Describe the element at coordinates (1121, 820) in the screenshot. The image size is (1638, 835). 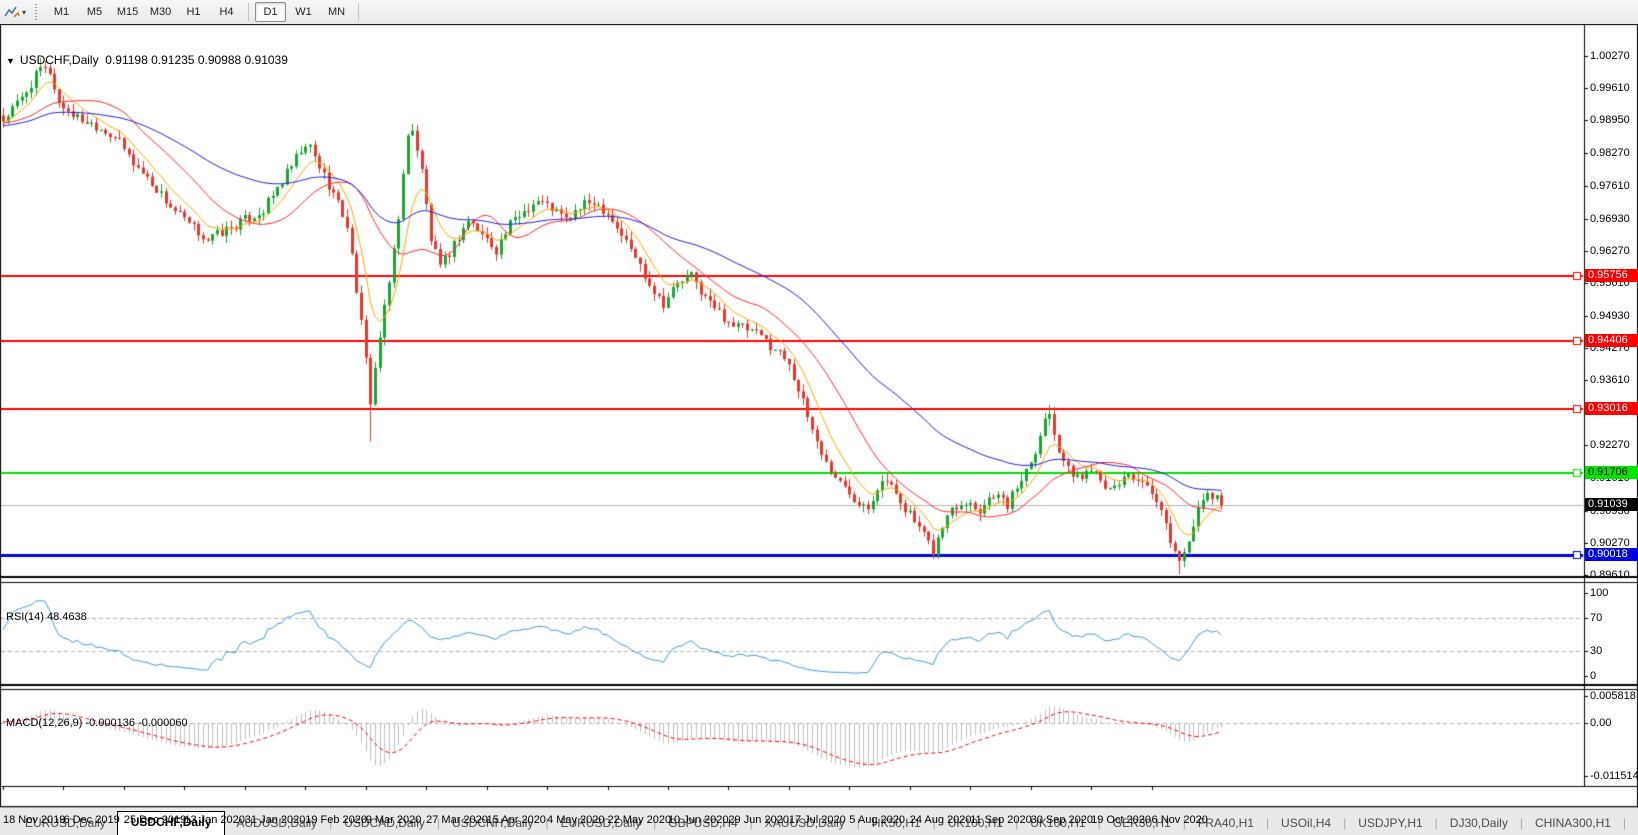
I see `date-axis-label: 19 Oct 2020` at that location.